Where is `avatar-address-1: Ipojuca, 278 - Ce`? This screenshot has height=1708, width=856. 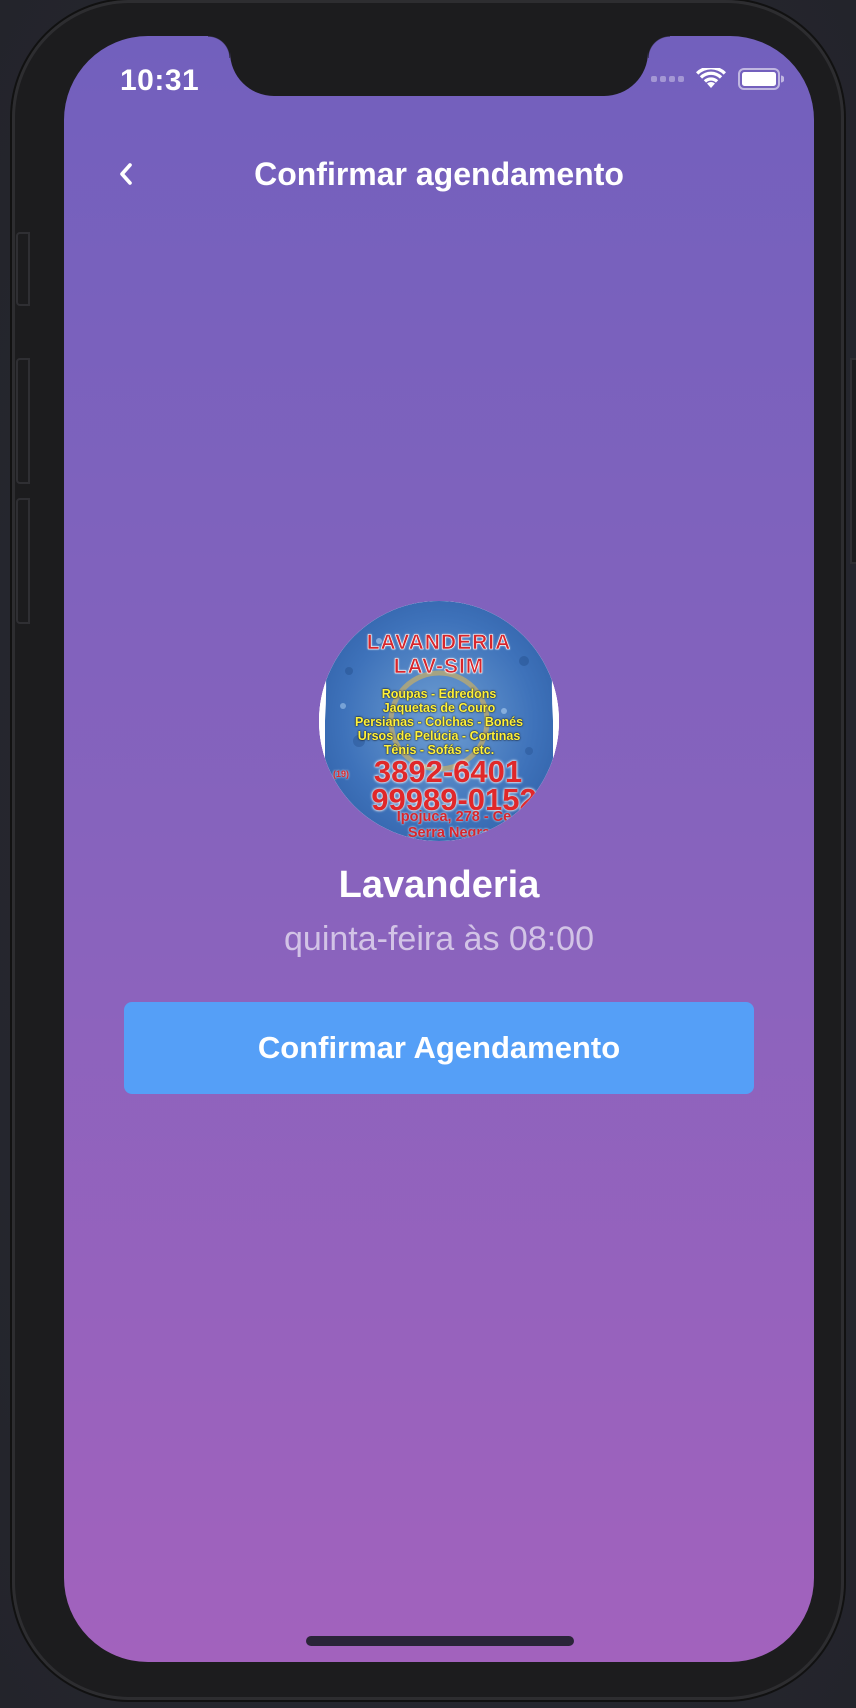
avatar-address-1: Ipojuca, 278 - Ce is located at coordinates (454, 817).